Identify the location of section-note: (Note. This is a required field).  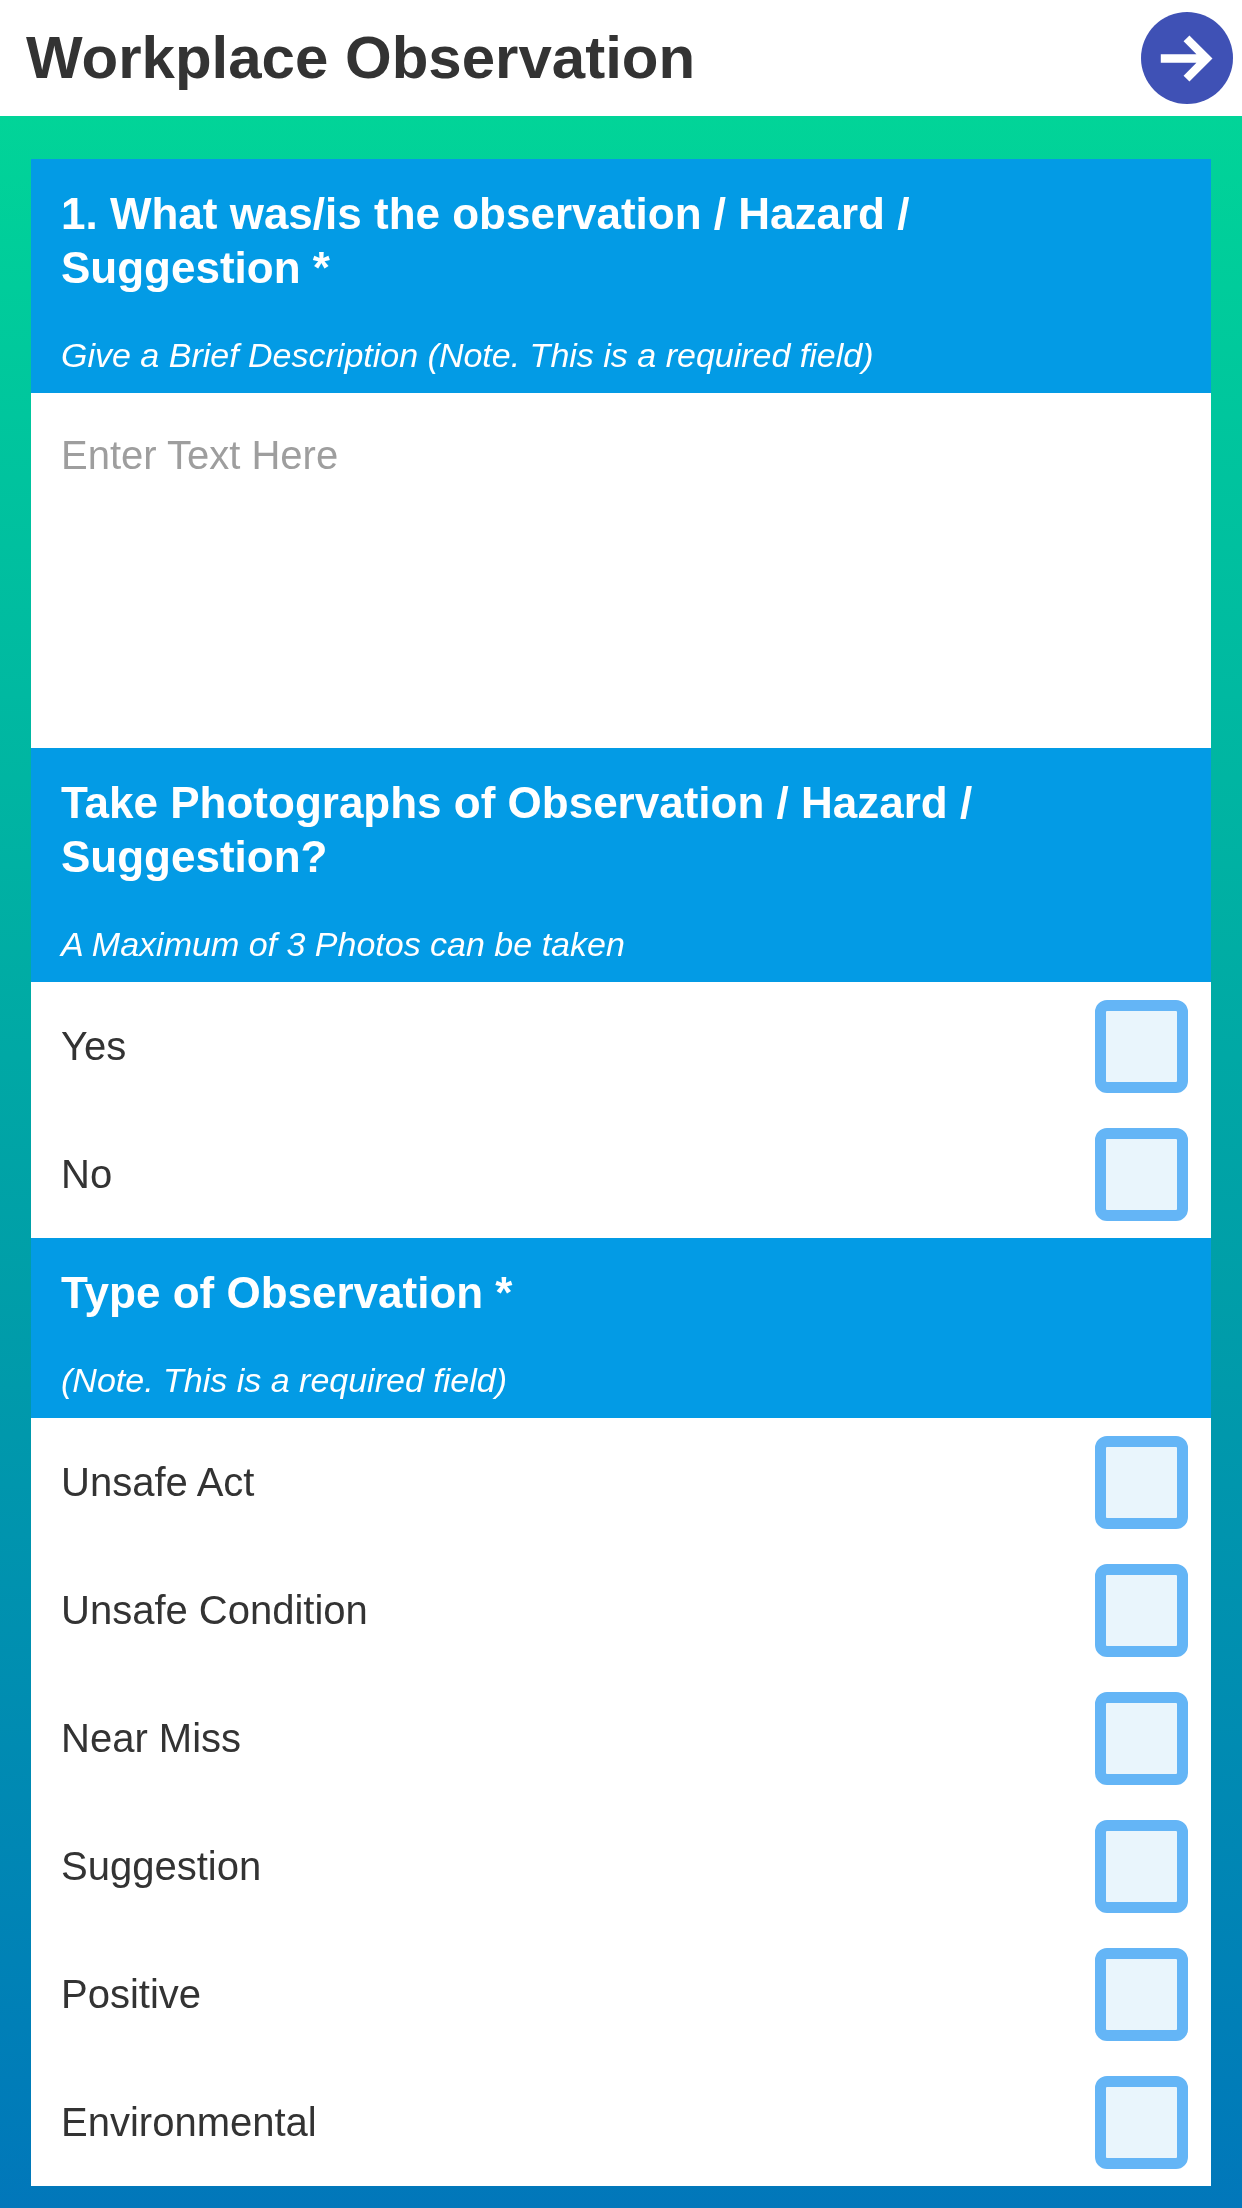
(284, 1380).